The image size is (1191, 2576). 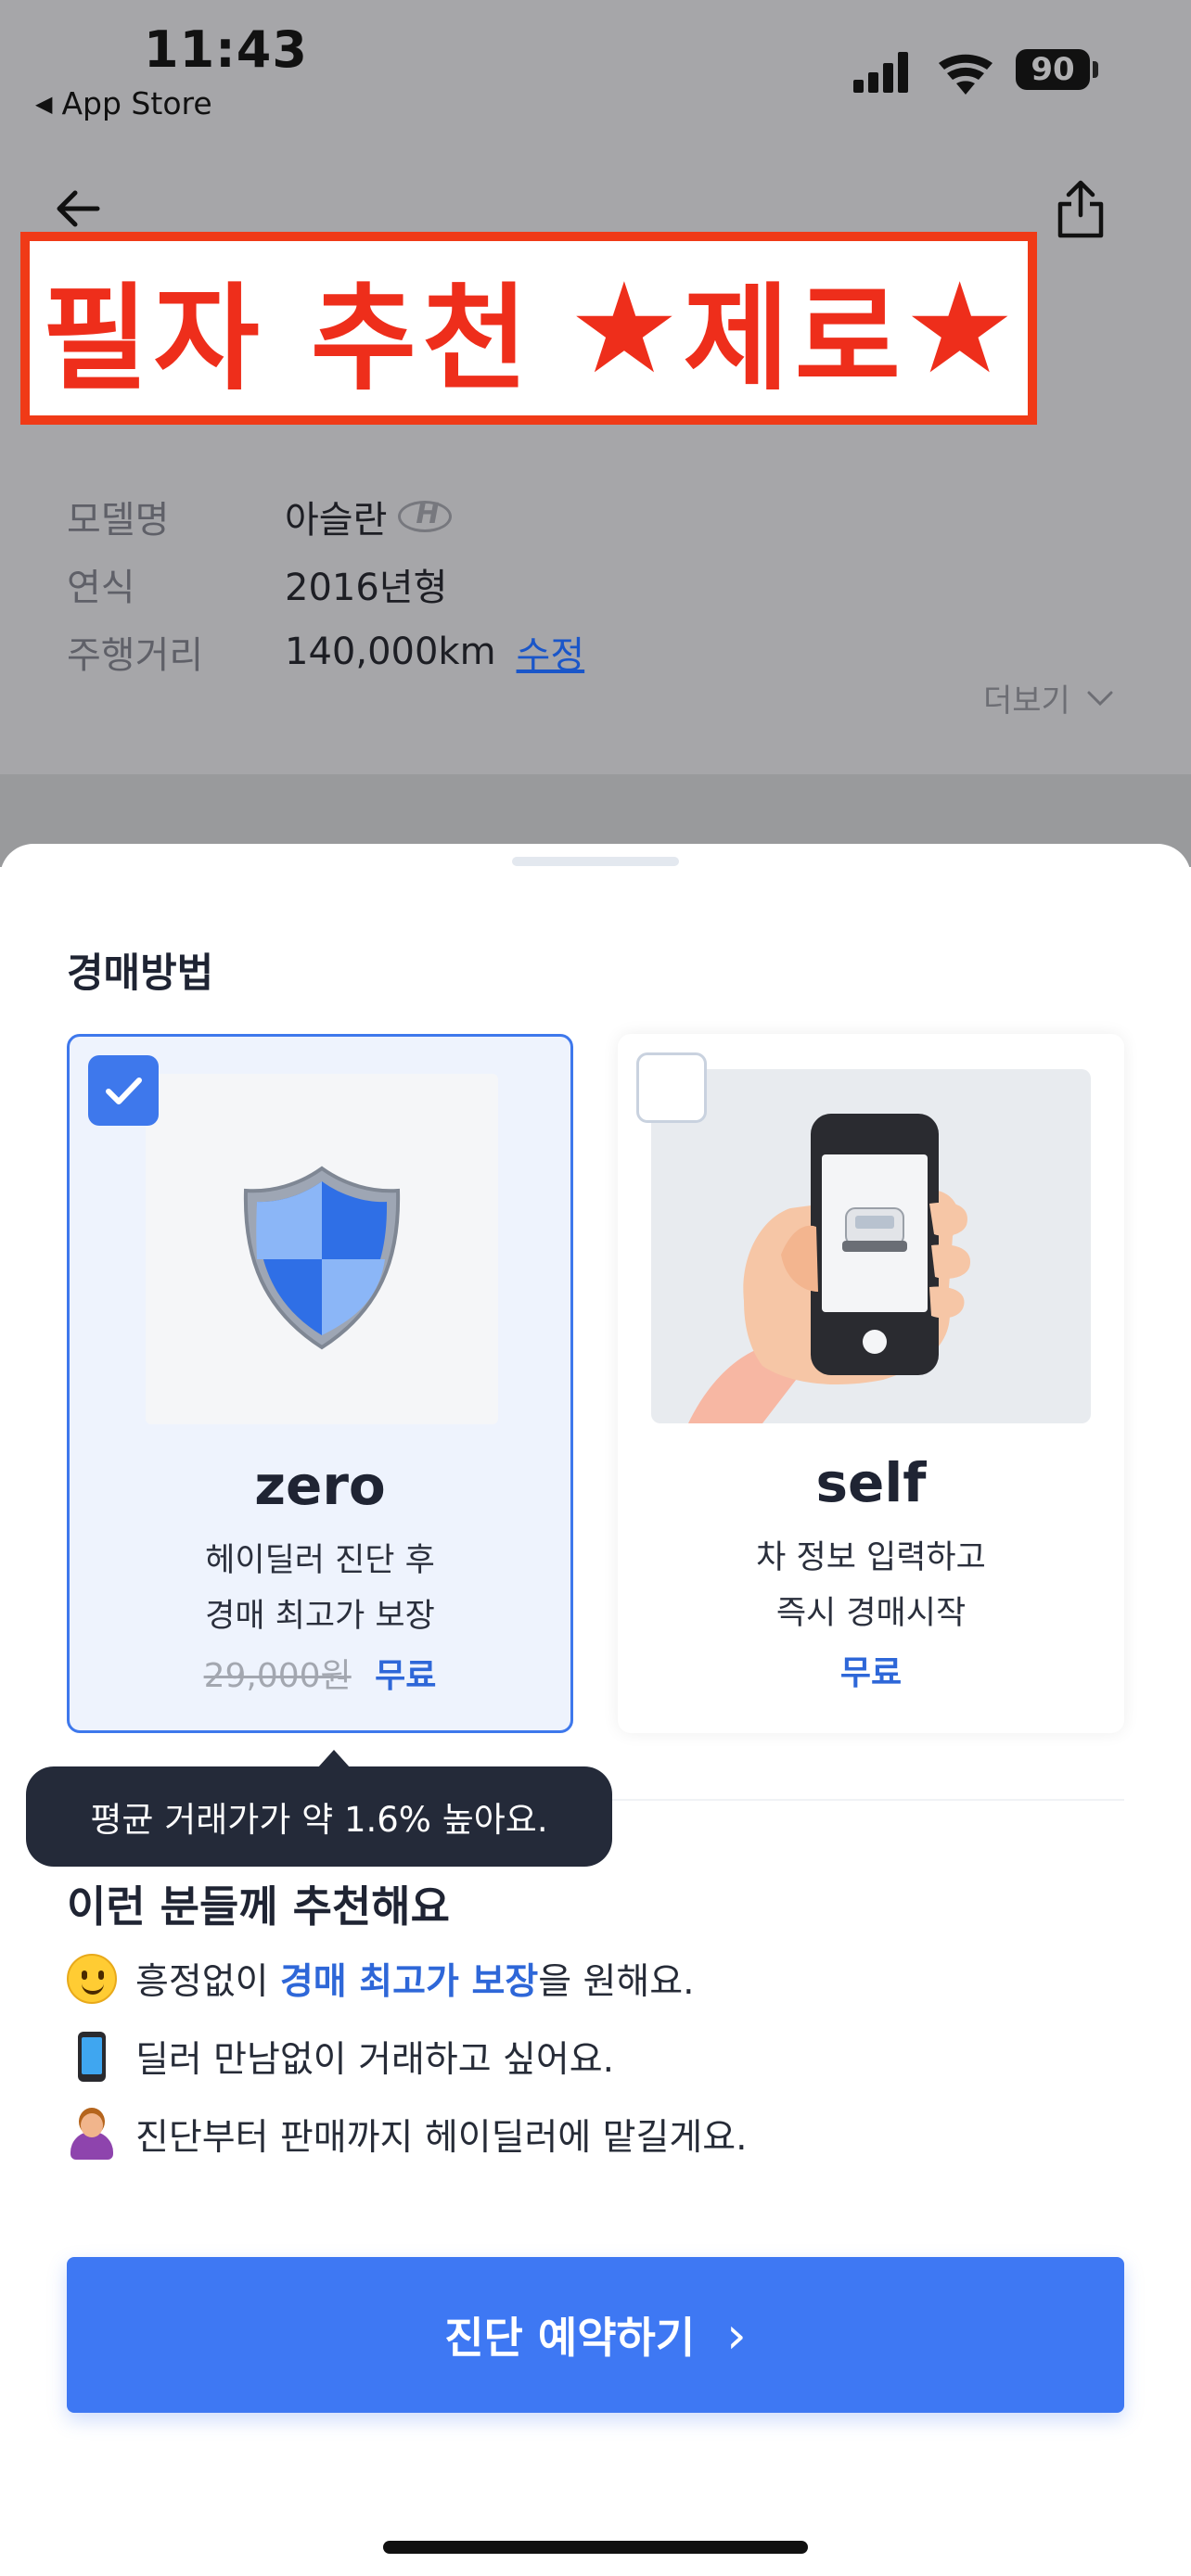 What do you see at coordinates (366, 588) in the screenshot?
I see `spec-value: 2016년형` at bounding box center [366, 588].